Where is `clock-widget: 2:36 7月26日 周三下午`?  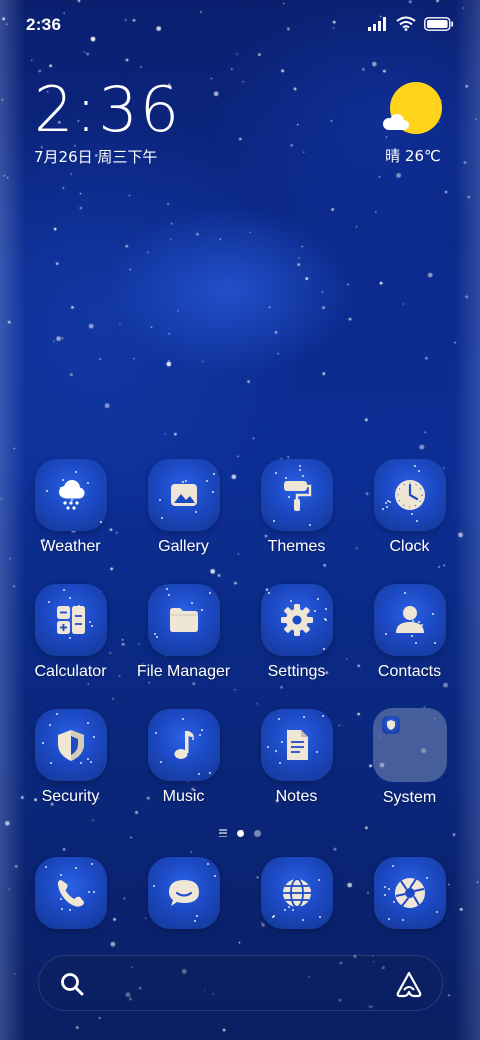
clock-widget: 2:36 7月26日 周三下午 is located at coordinates (107, 122).